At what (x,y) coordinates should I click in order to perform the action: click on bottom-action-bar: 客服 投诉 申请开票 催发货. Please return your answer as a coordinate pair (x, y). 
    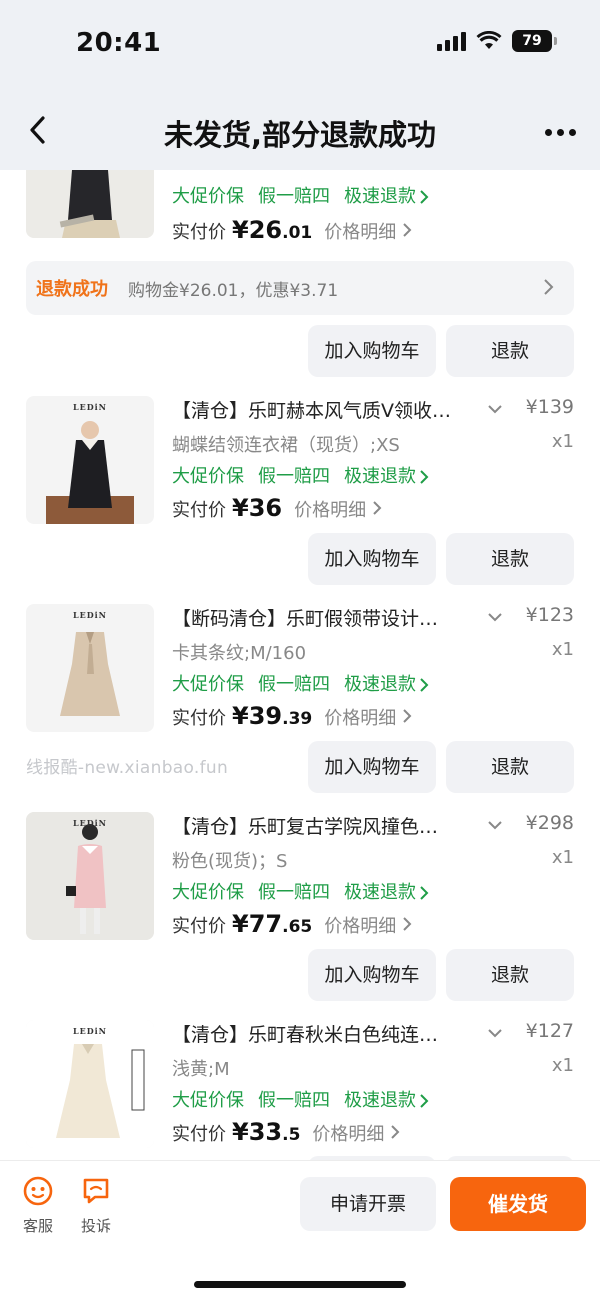
    Looking at the image, I should click on (300, 1230).